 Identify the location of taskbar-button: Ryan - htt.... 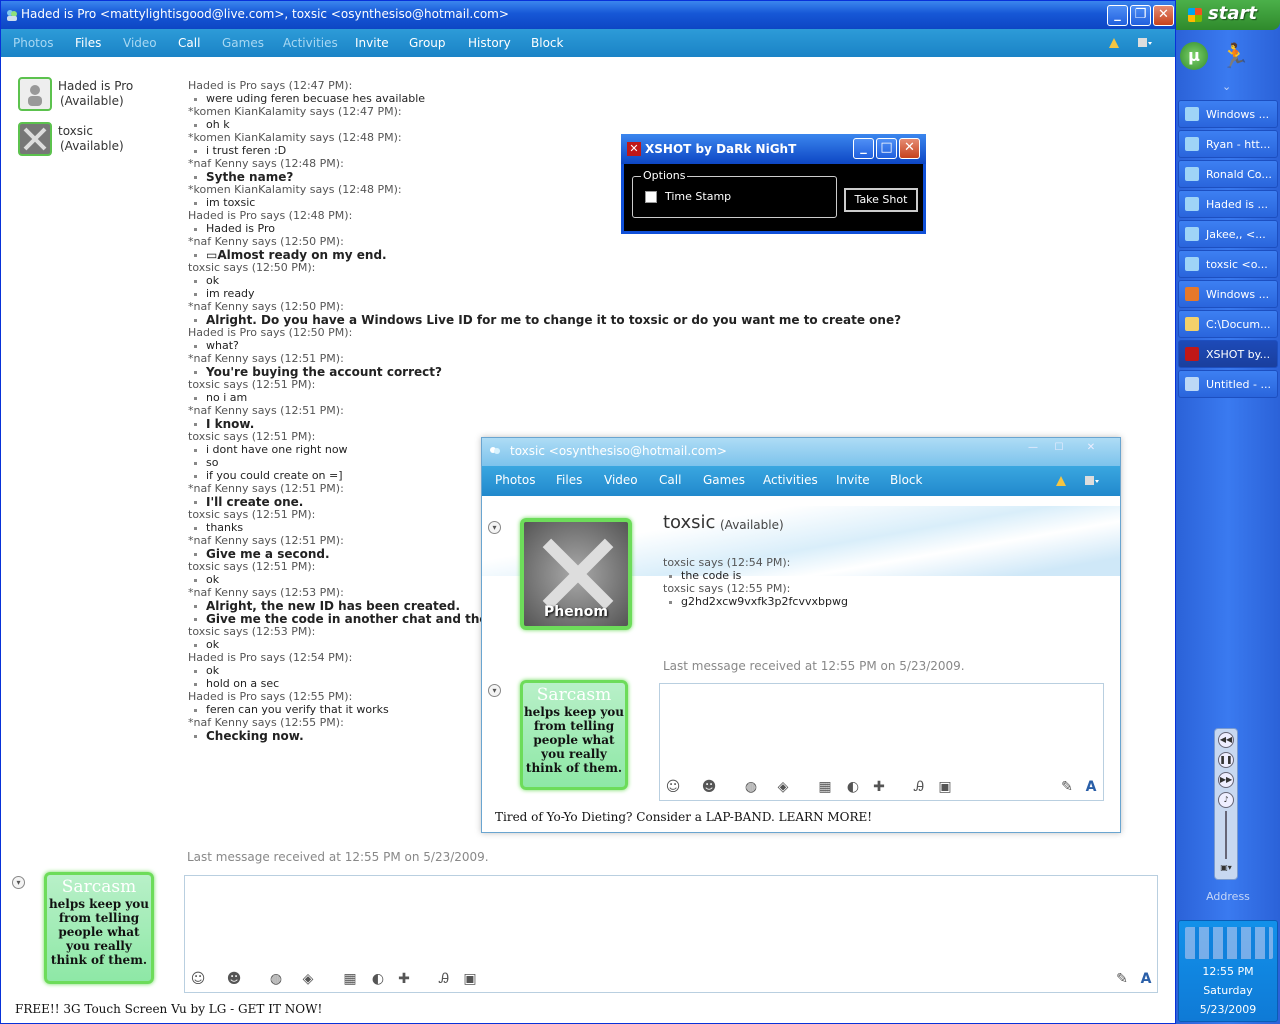
(1228, 144).